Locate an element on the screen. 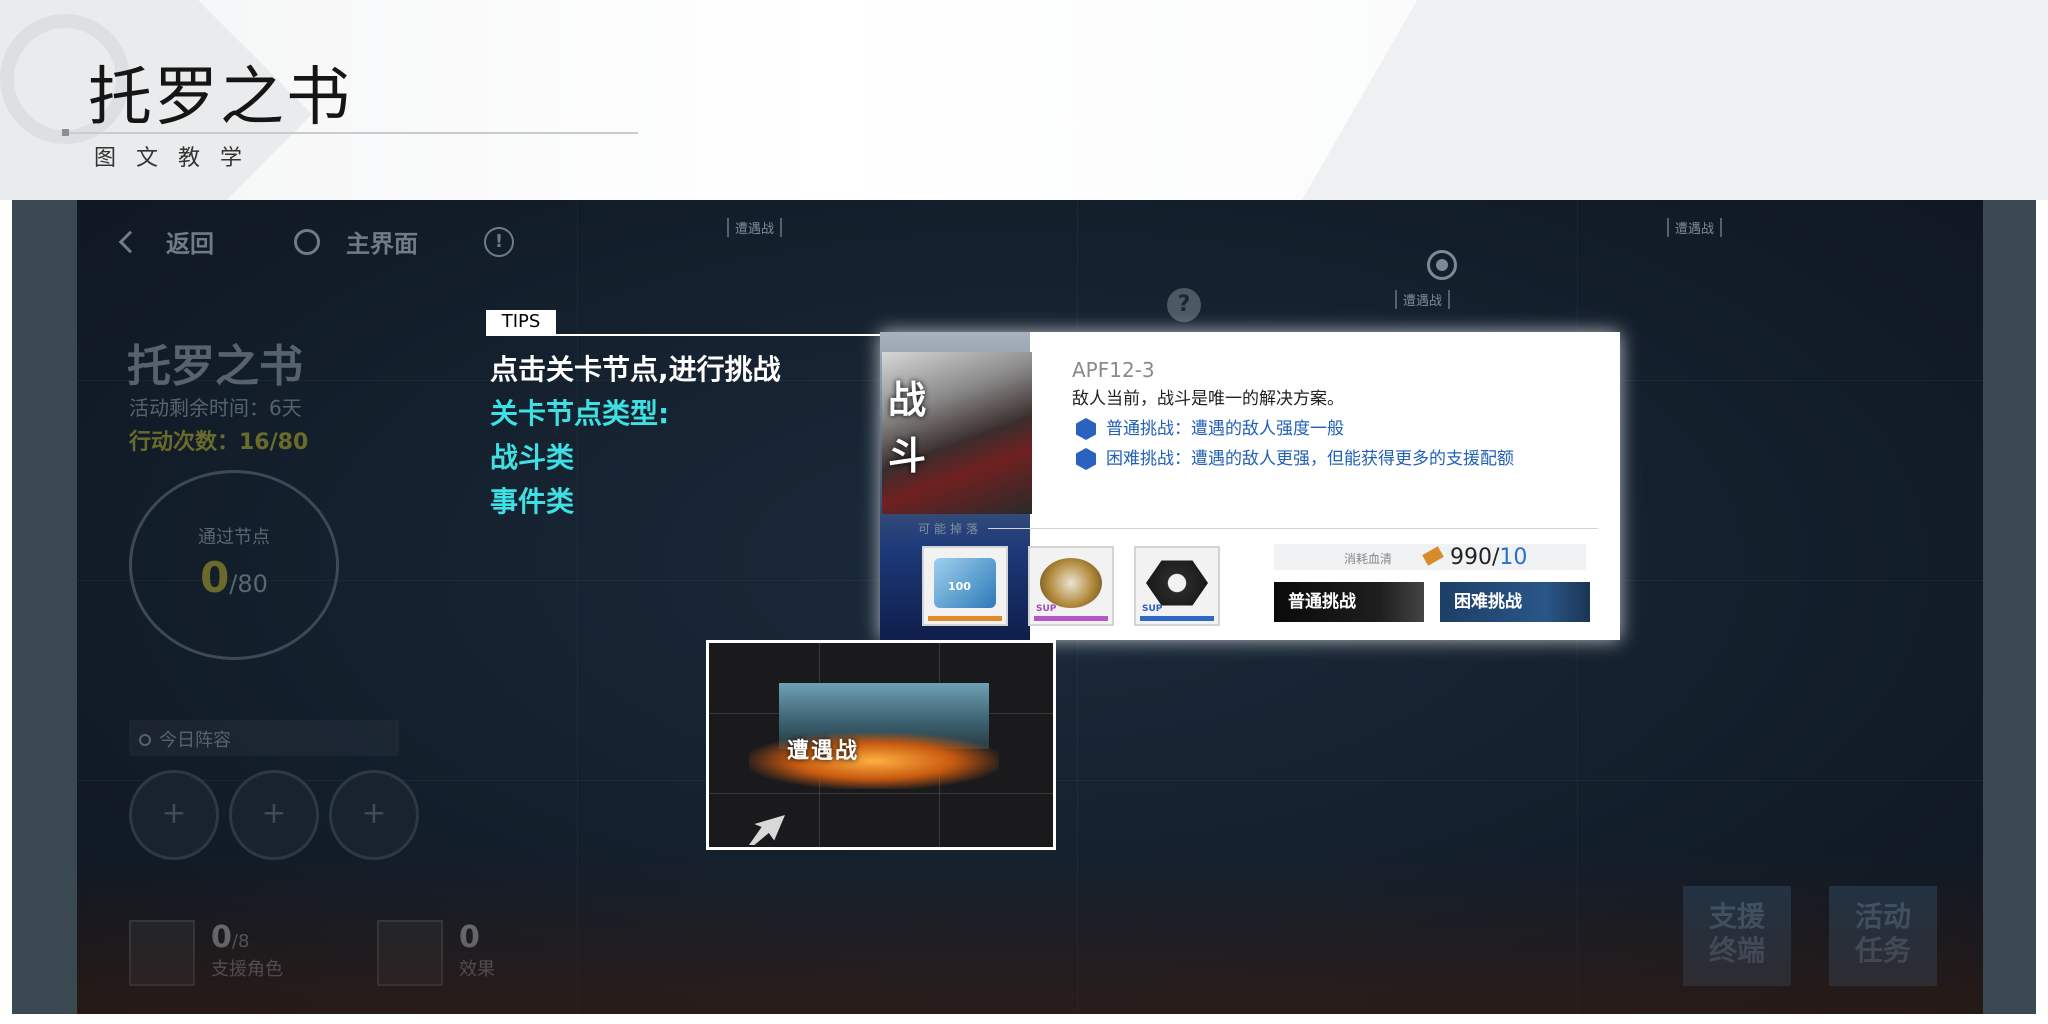 The height and width of the screenshot is (1024, 2048). effect-stat: 0 效果 is located at coordinates (477, 950).